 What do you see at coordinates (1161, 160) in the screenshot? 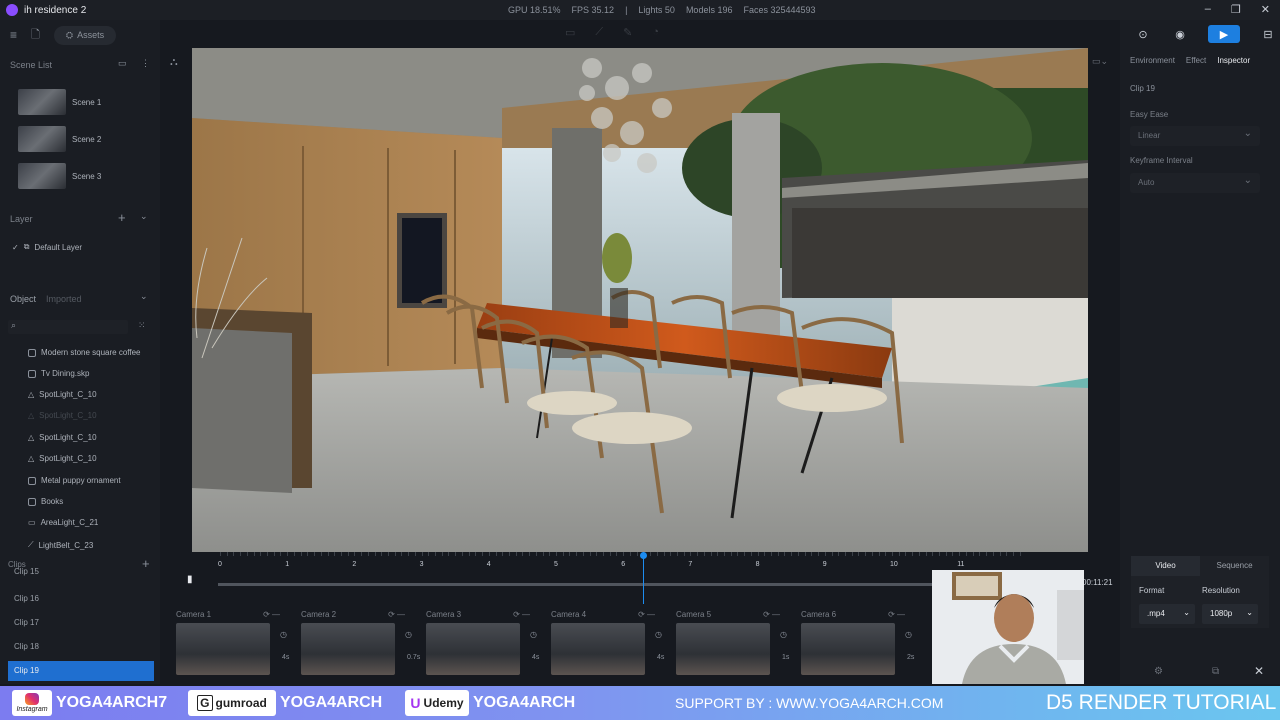
I see `keyframe-interval-label: Keyframe Interval` at bounding box center [1161, 160].